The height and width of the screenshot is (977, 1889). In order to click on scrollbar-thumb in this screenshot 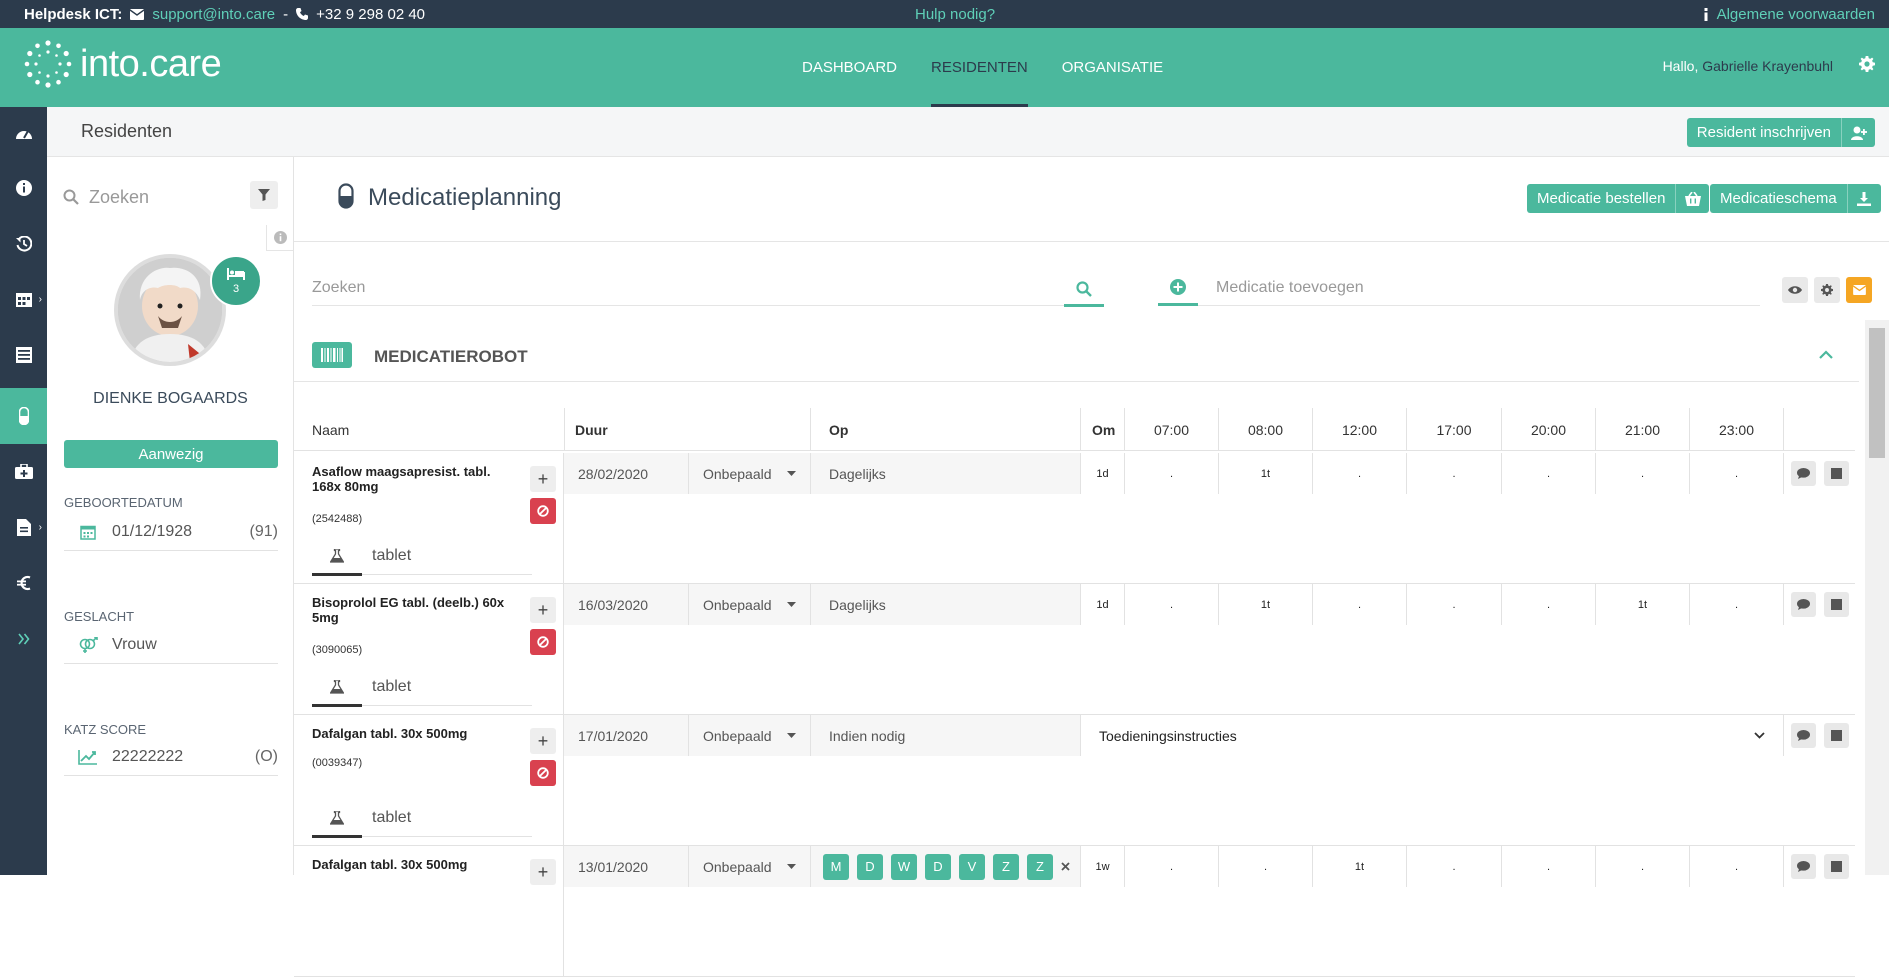, I will do `click(1877, 393)`.